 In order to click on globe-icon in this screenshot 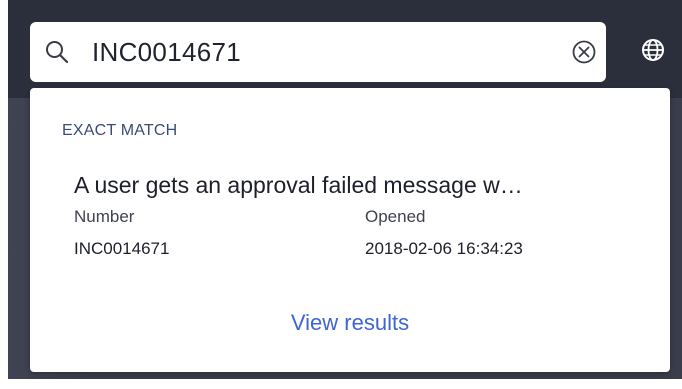, I will do `click(653, 50)`.